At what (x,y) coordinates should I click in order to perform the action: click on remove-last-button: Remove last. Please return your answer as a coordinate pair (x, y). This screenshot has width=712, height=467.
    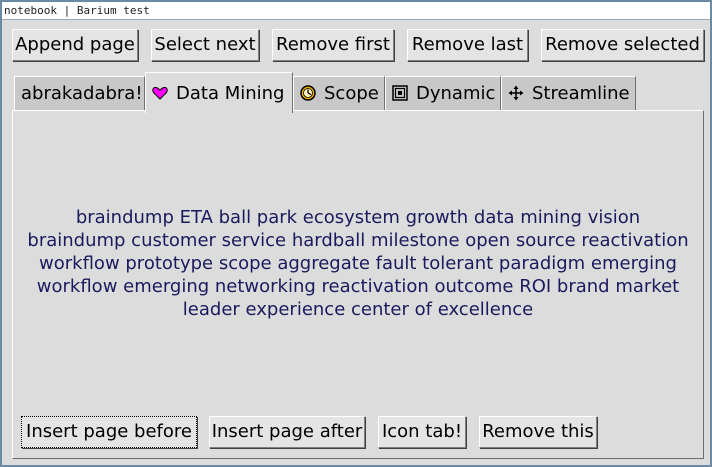
    Looking at the image, I should click on (467, 45).